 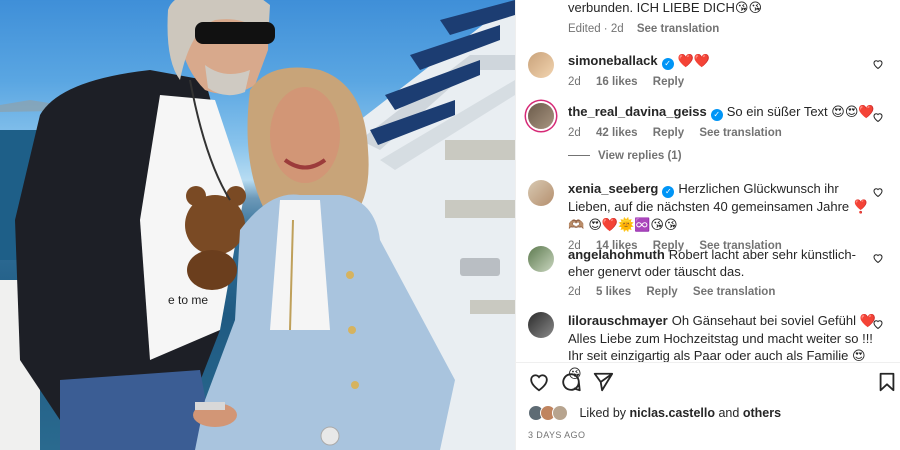 What do you see at coordinates (678, 29) in the screenshot?
I see `caption-see-translation: See translation` at bounding box center [678, 29].